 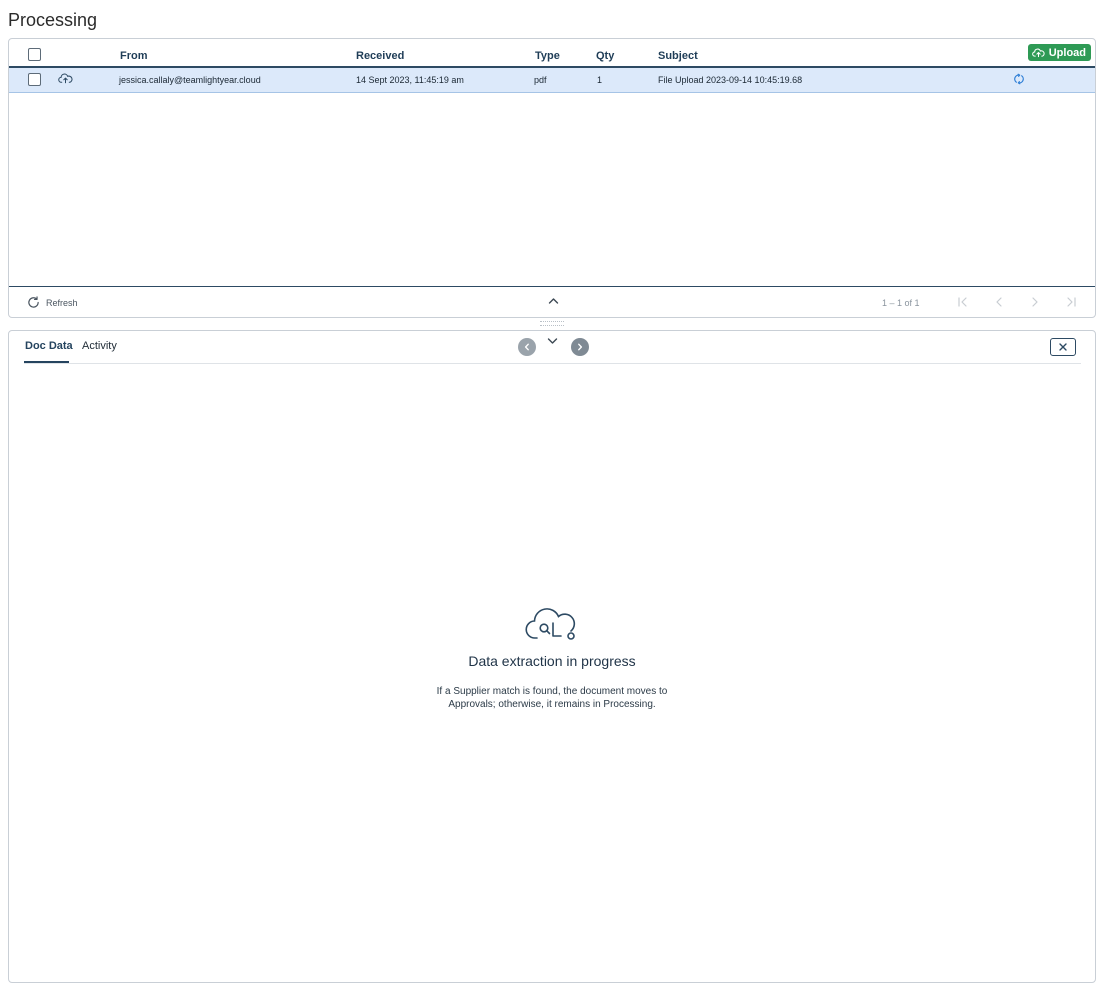 I want to click on refresh-icon, so click(x=33, y=302).